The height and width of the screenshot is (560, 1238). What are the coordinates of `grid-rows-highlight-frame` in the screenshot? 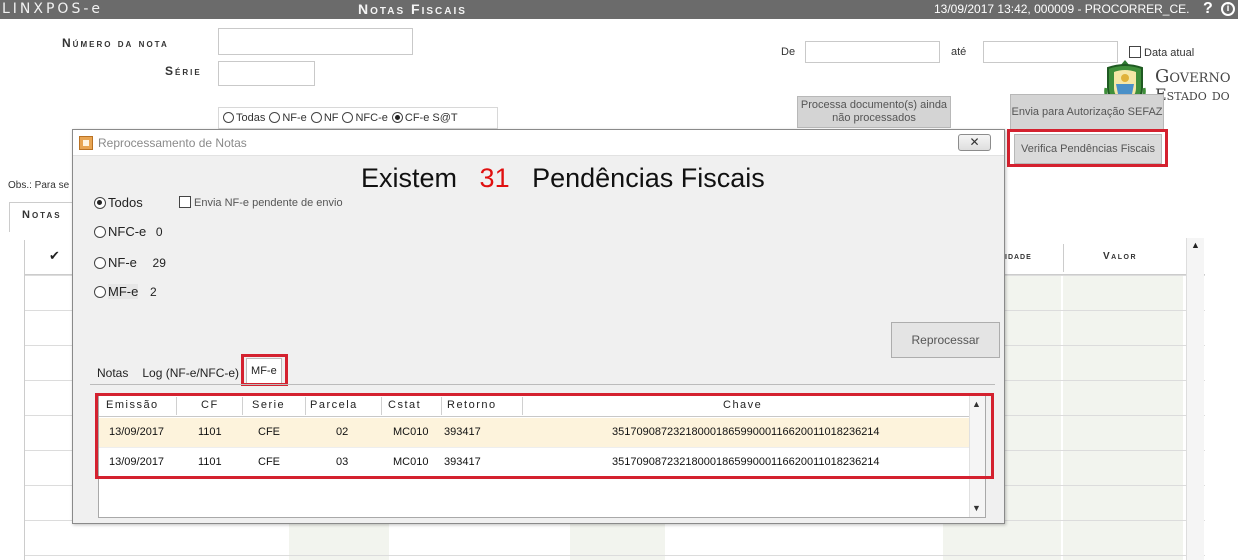 It's located at (544, 436).